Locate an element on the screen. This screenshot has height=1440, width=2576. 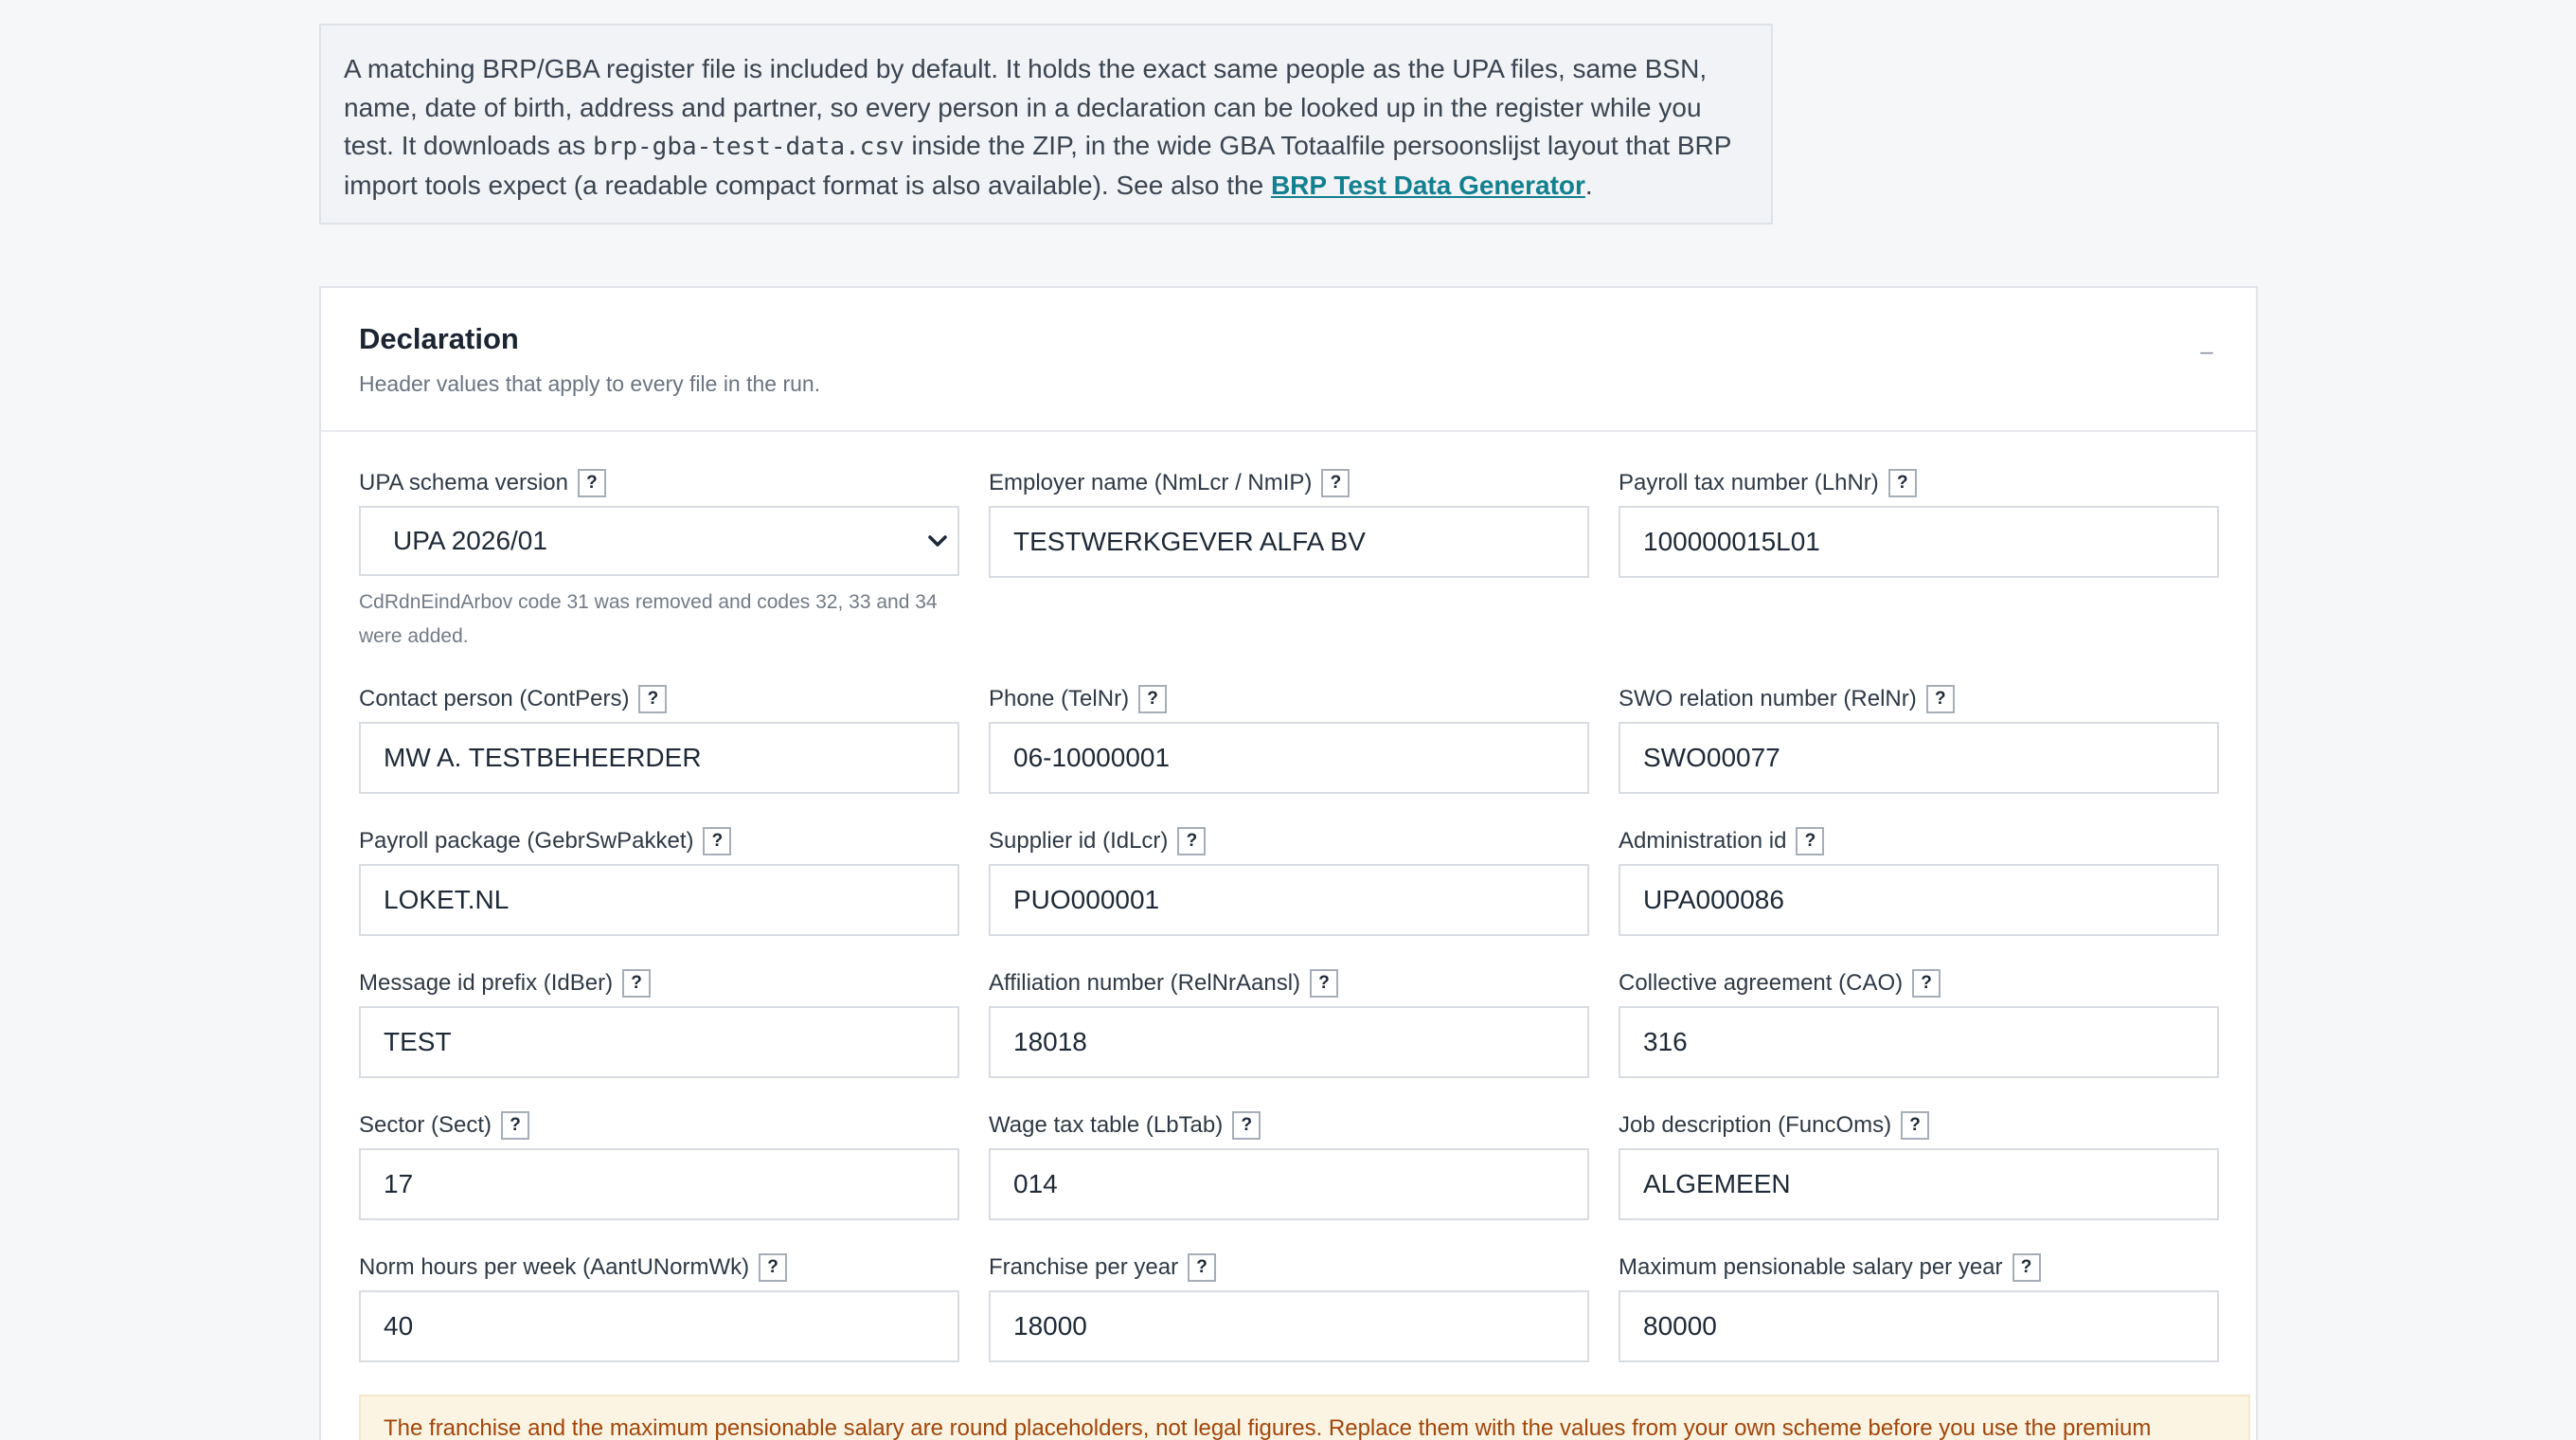
max-pensionable-salary-label: Maximum pensionable salary per year is located at coordinates (1811, 1267).